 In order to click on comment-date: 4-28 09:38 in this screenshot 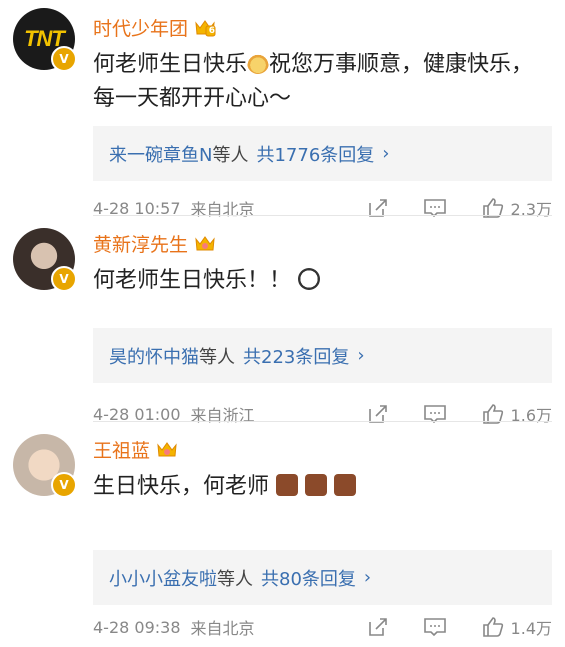, I will do `click(137, 627)`.